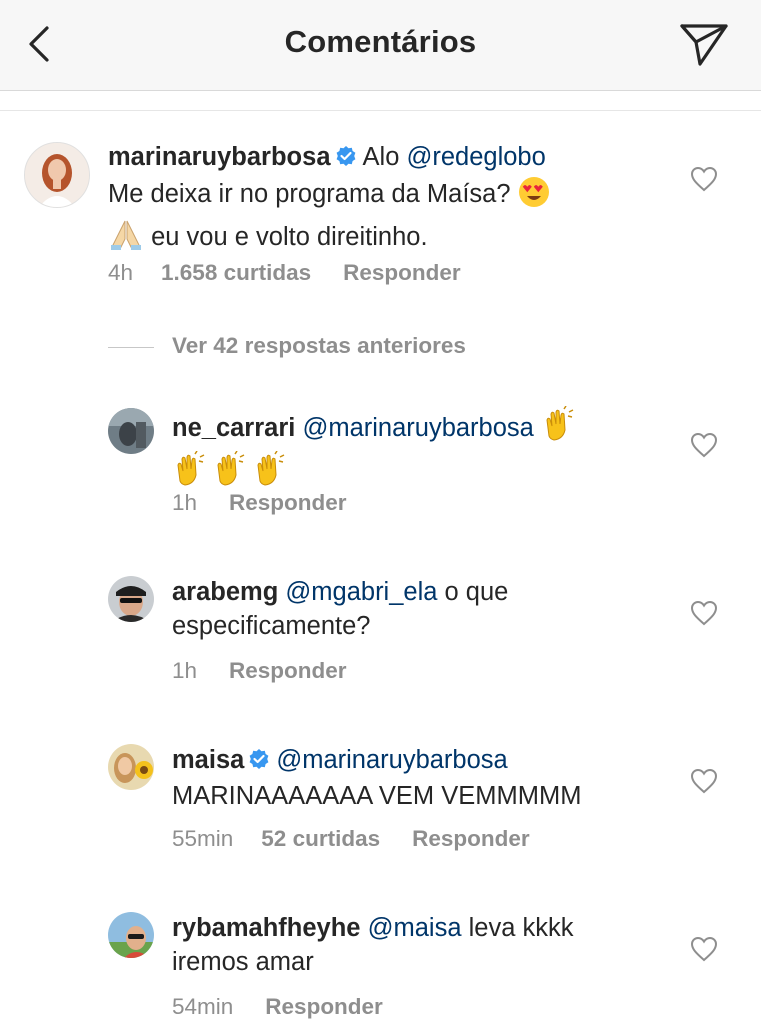  I want to click on clapping-hands-emoji, so click(558, 428).